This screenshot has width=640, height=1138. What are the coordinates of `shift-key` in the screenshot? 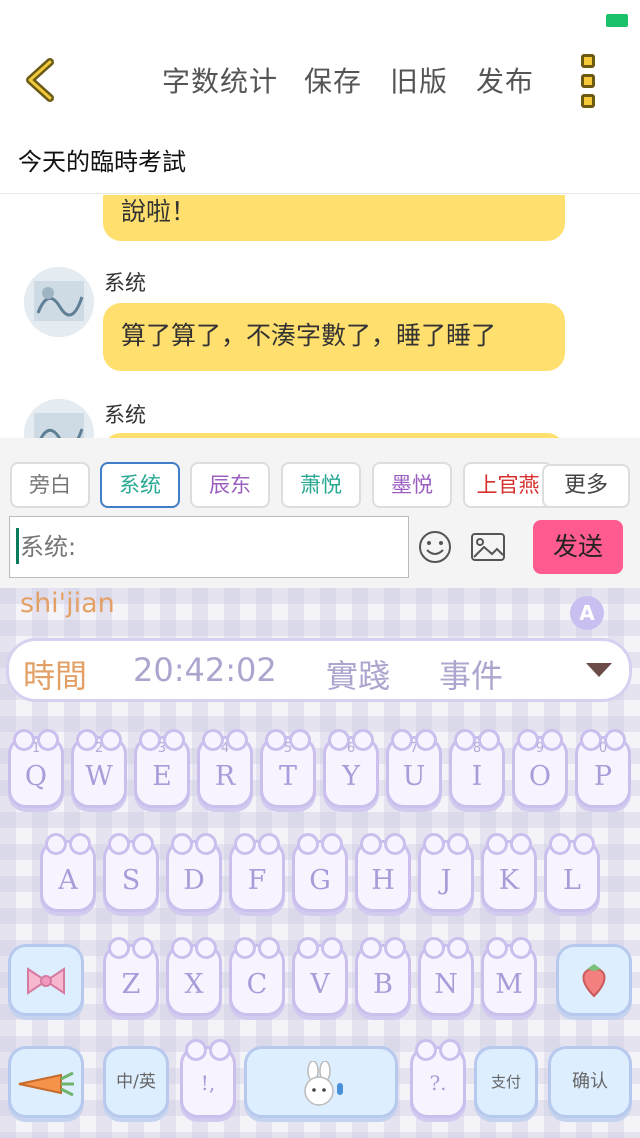 It's located at (46, 980).